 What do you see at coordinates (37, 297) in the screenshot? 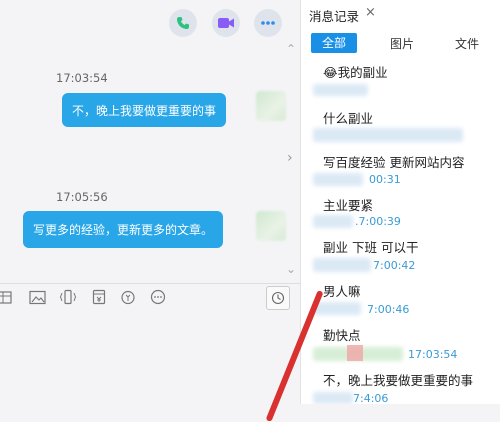
I see `image-icon` at bounding box center [37, 297].